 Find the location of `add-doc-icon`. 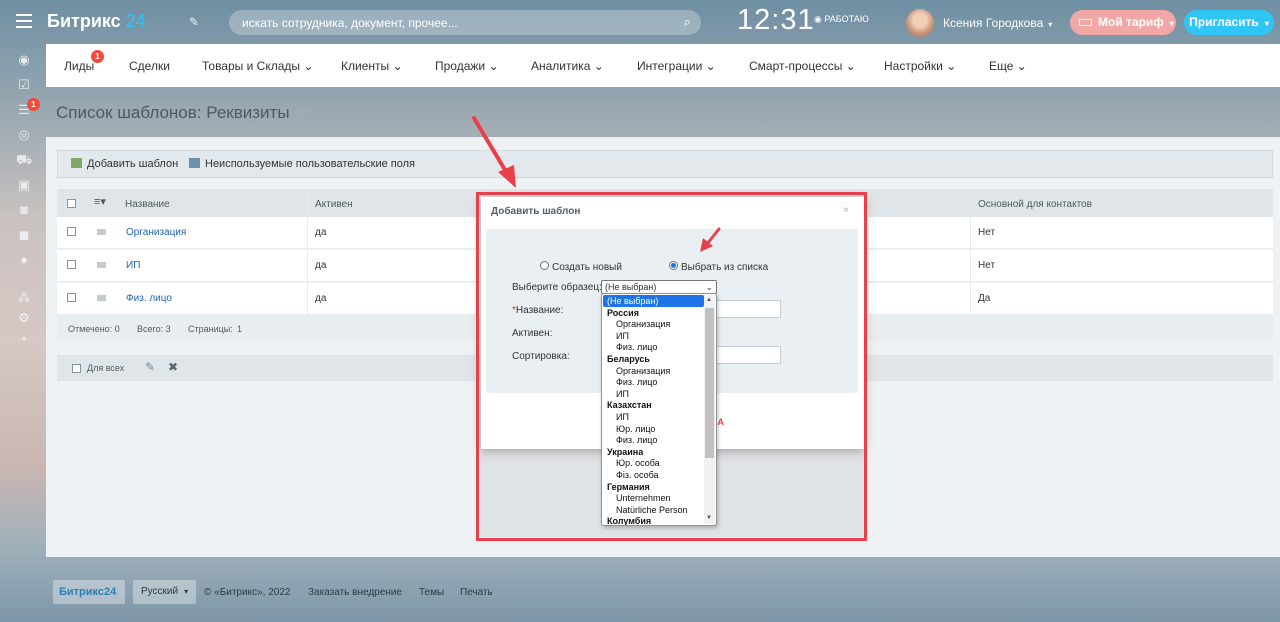

add-doc-icon is located at coordinates (76, 163).